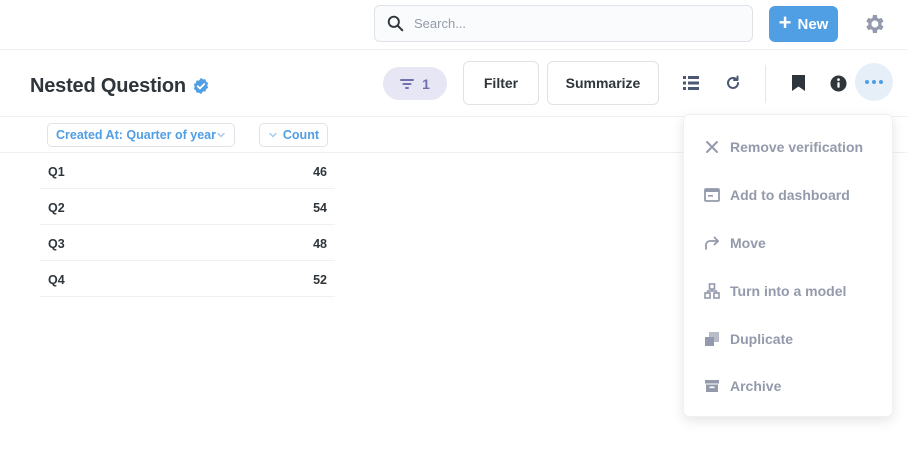 This screenshot has width=907, height=455. What do you see at coordinates (712, 291) in the screenshot?
I see `model-icon` at bounding box center [712, 291].